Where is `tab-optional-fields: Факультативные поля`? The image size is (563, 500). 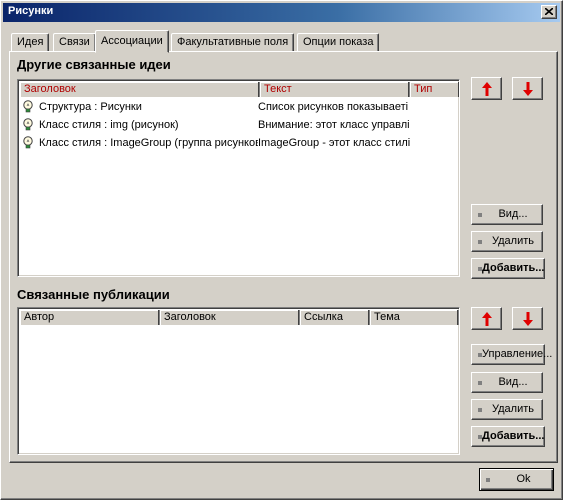 tab-optional-fields: Факультативные поля is located at coordinates (233, 42).